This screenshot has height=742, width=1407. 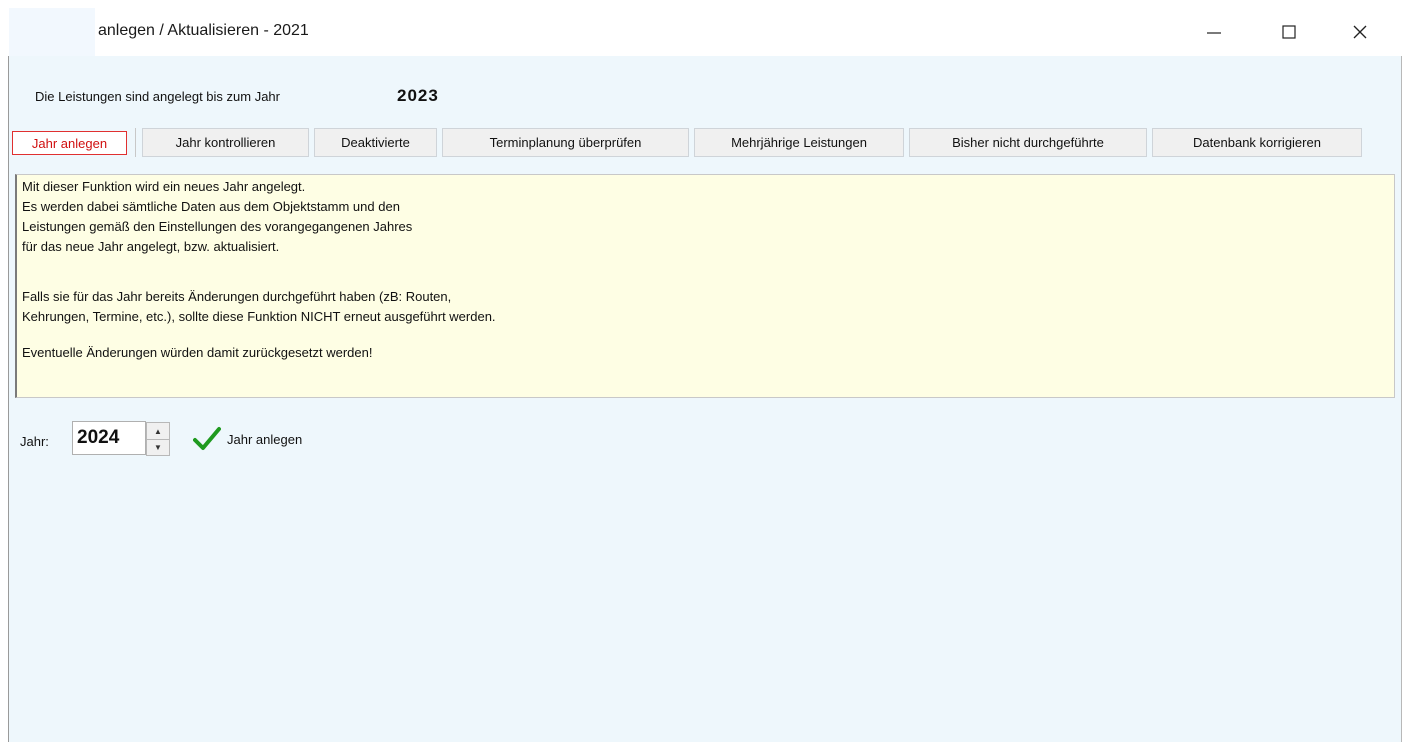 I want to click on year-label: Jahr:, so click(x=34, y=441).